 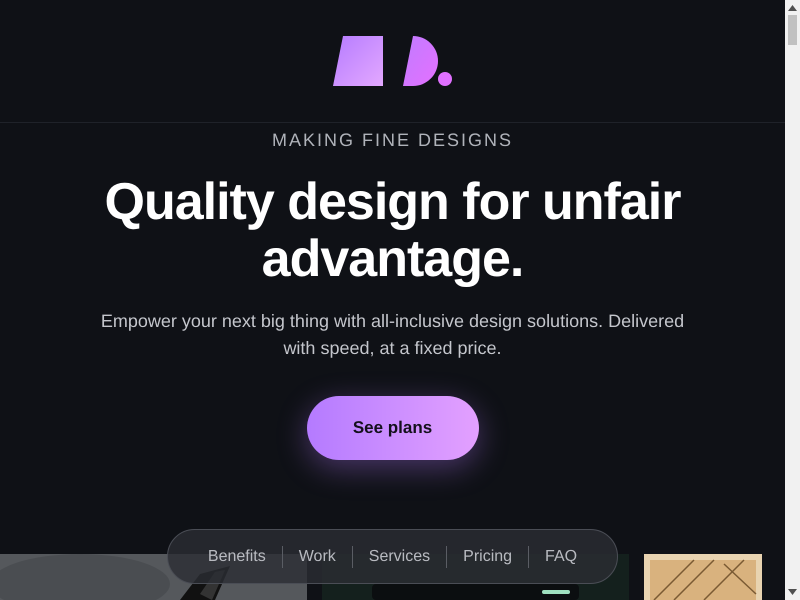 What do you see at coordinates (237, 556) in the screenshot?
I see `nav-link: Benefits` at bounding box center [237, 556].